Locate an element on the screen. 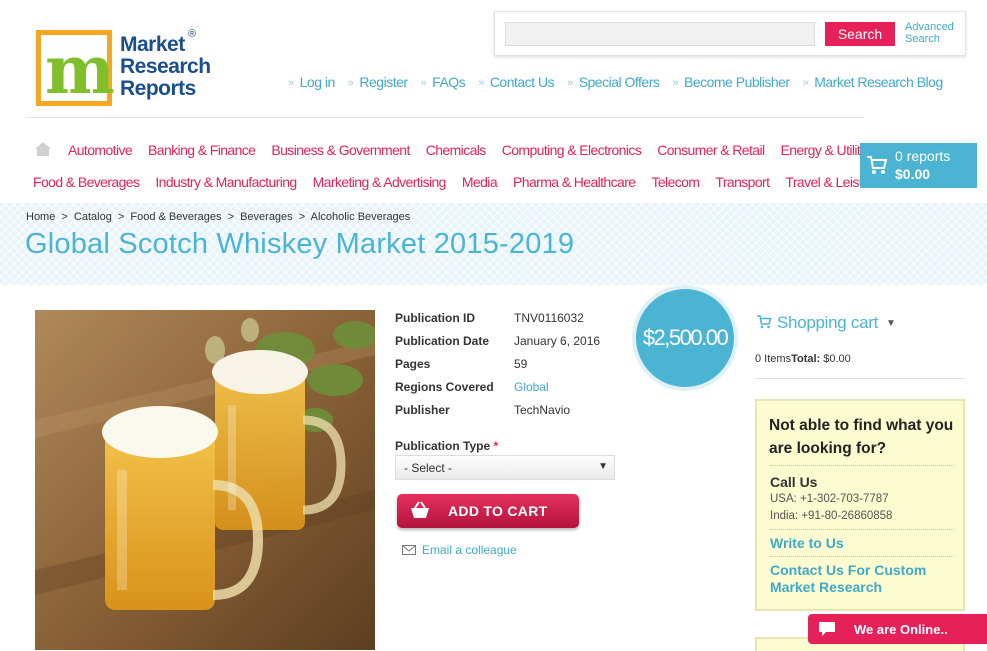 The height and width of the screenshot is (651, 987). nav-login: Log in is located at coordinates (312, 82).